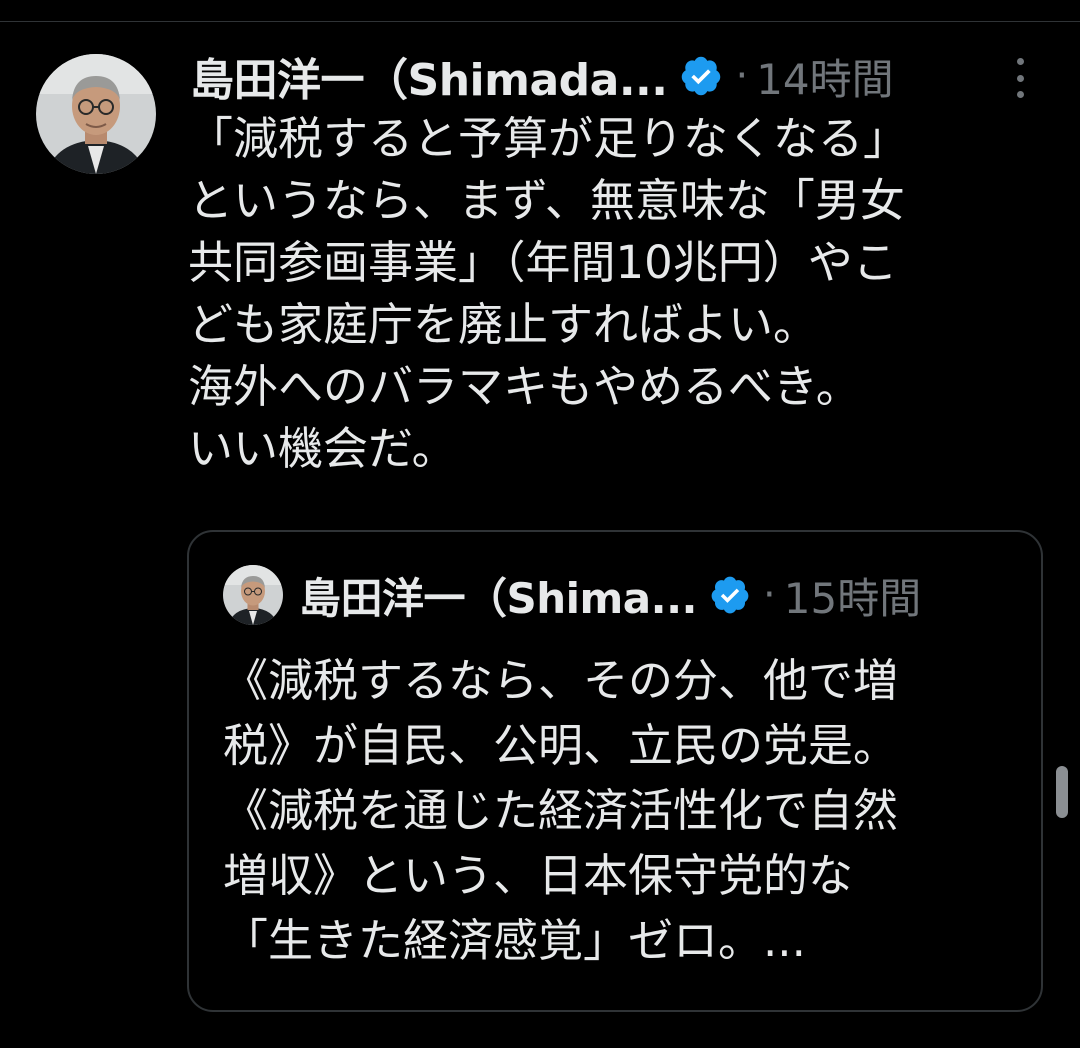 The image size is (1080, 1048). I want to click on quoted-body-line: 《減税を通じた経済活性化で自然, so click(561, 810).